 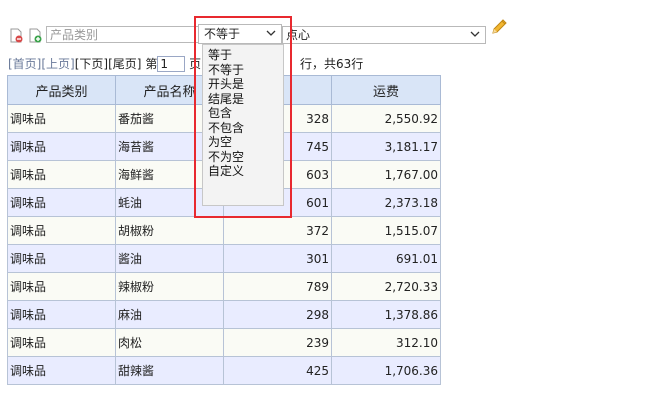 I want to click on table-row: 调味品 甜辣酱 425 1,706.36, so click(x=224, y=370).